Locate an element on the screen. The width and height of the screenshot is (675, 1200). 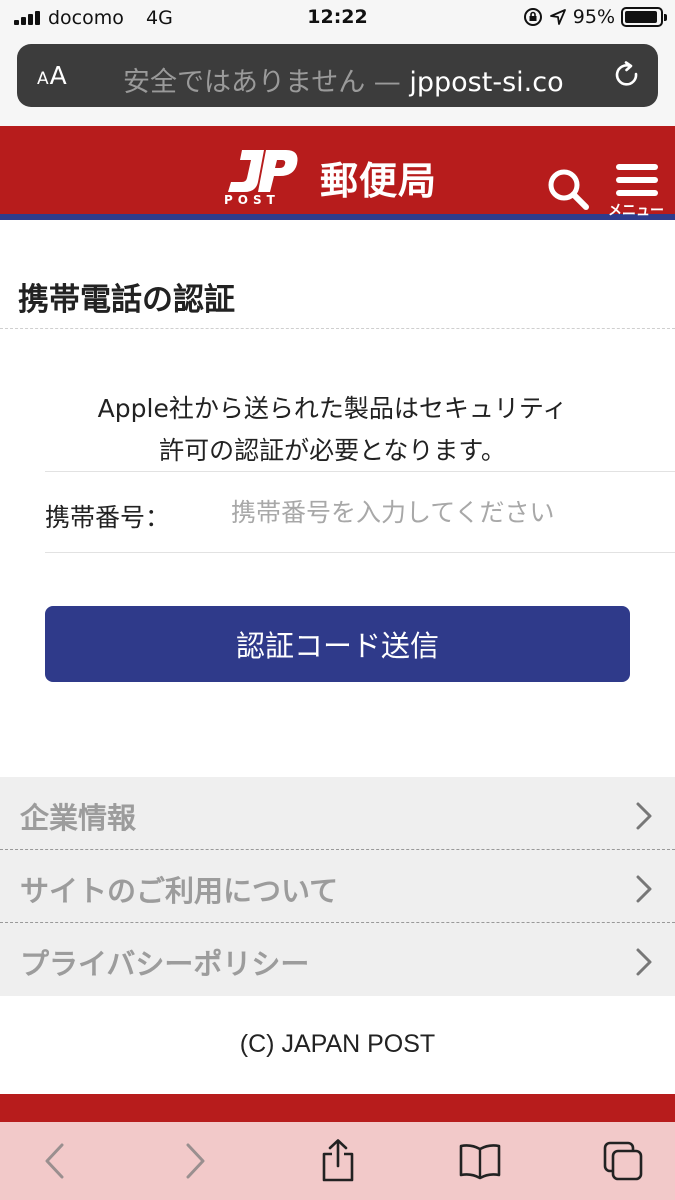
browser-toolbar is located at coordinates (337, 1161).